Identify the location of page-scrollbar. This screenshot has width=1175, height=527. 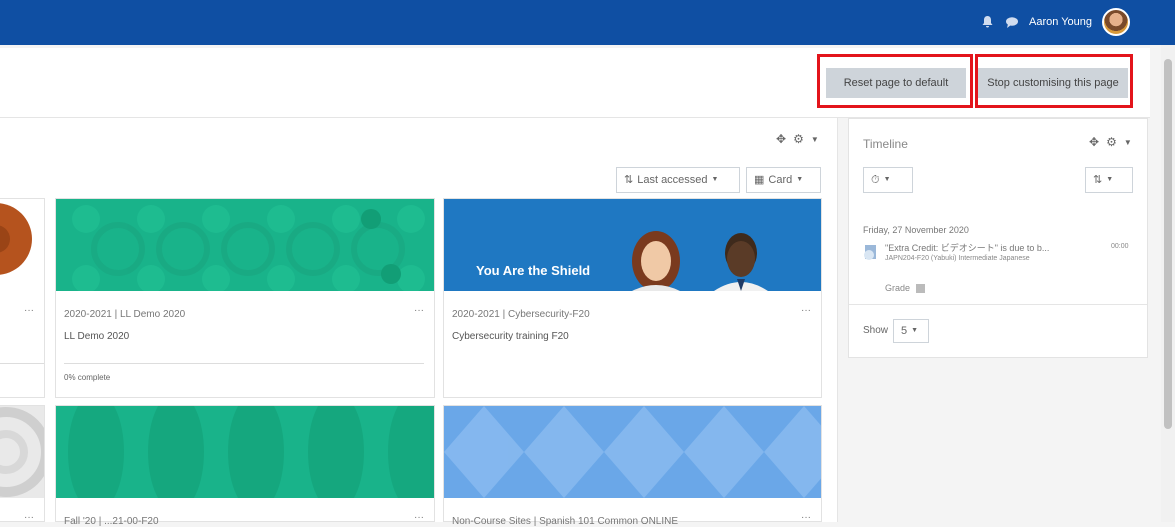
(1168, 283).